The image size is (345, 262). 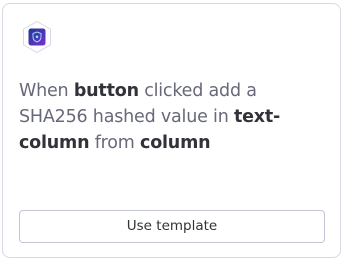 I want to click on hexagon-shield-icon, so click(x=37, y=37).